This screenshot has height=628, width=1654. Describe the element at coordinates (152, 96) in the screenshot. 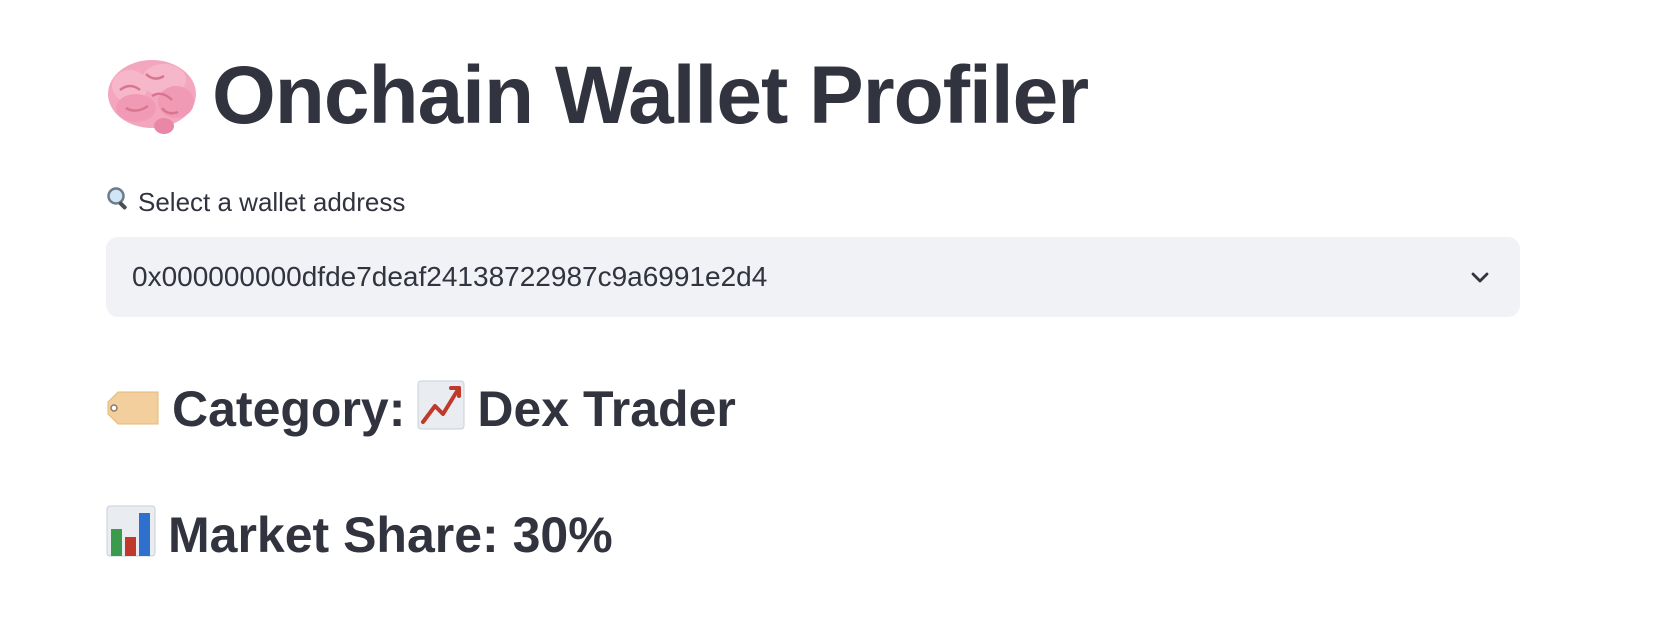

I see `brain-icon` at that location.